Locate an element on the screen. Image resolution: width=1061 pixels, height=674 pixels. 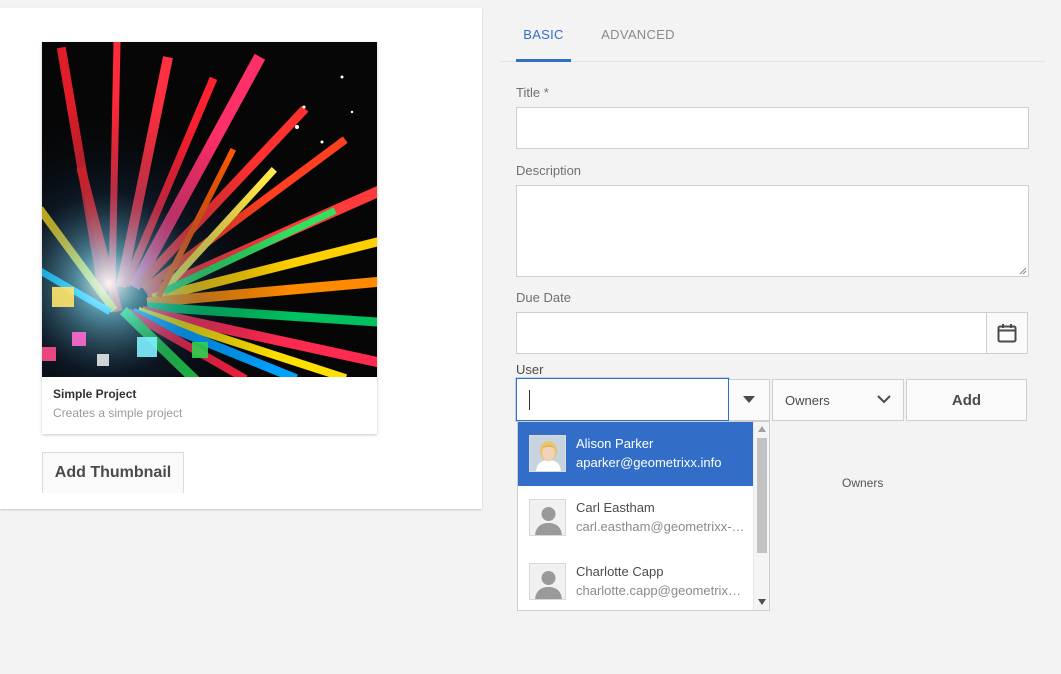
due-date-label: Due Date is located at coordinates (543, 297).